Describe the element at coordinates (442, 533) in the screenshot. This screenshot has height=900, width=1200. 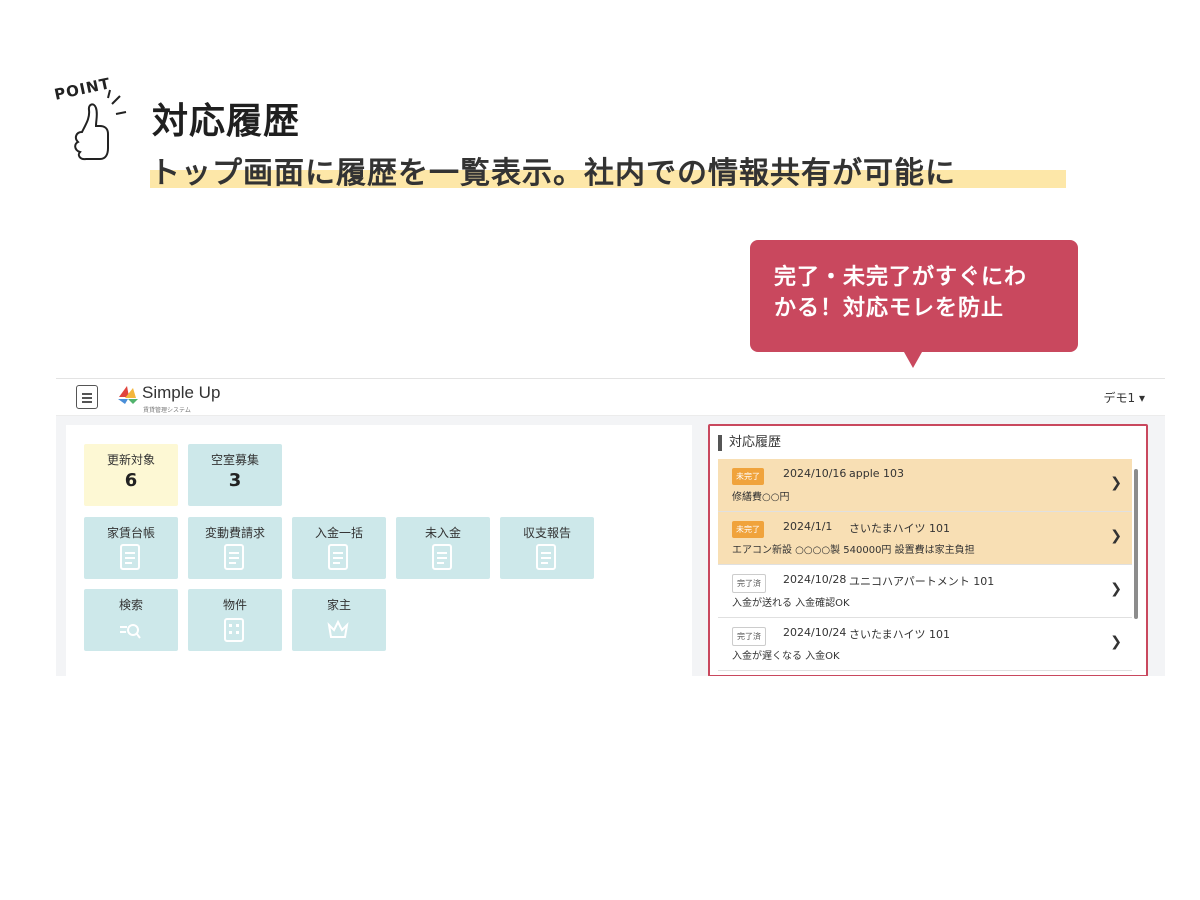
I see `tile-label: 未入金` at that location.